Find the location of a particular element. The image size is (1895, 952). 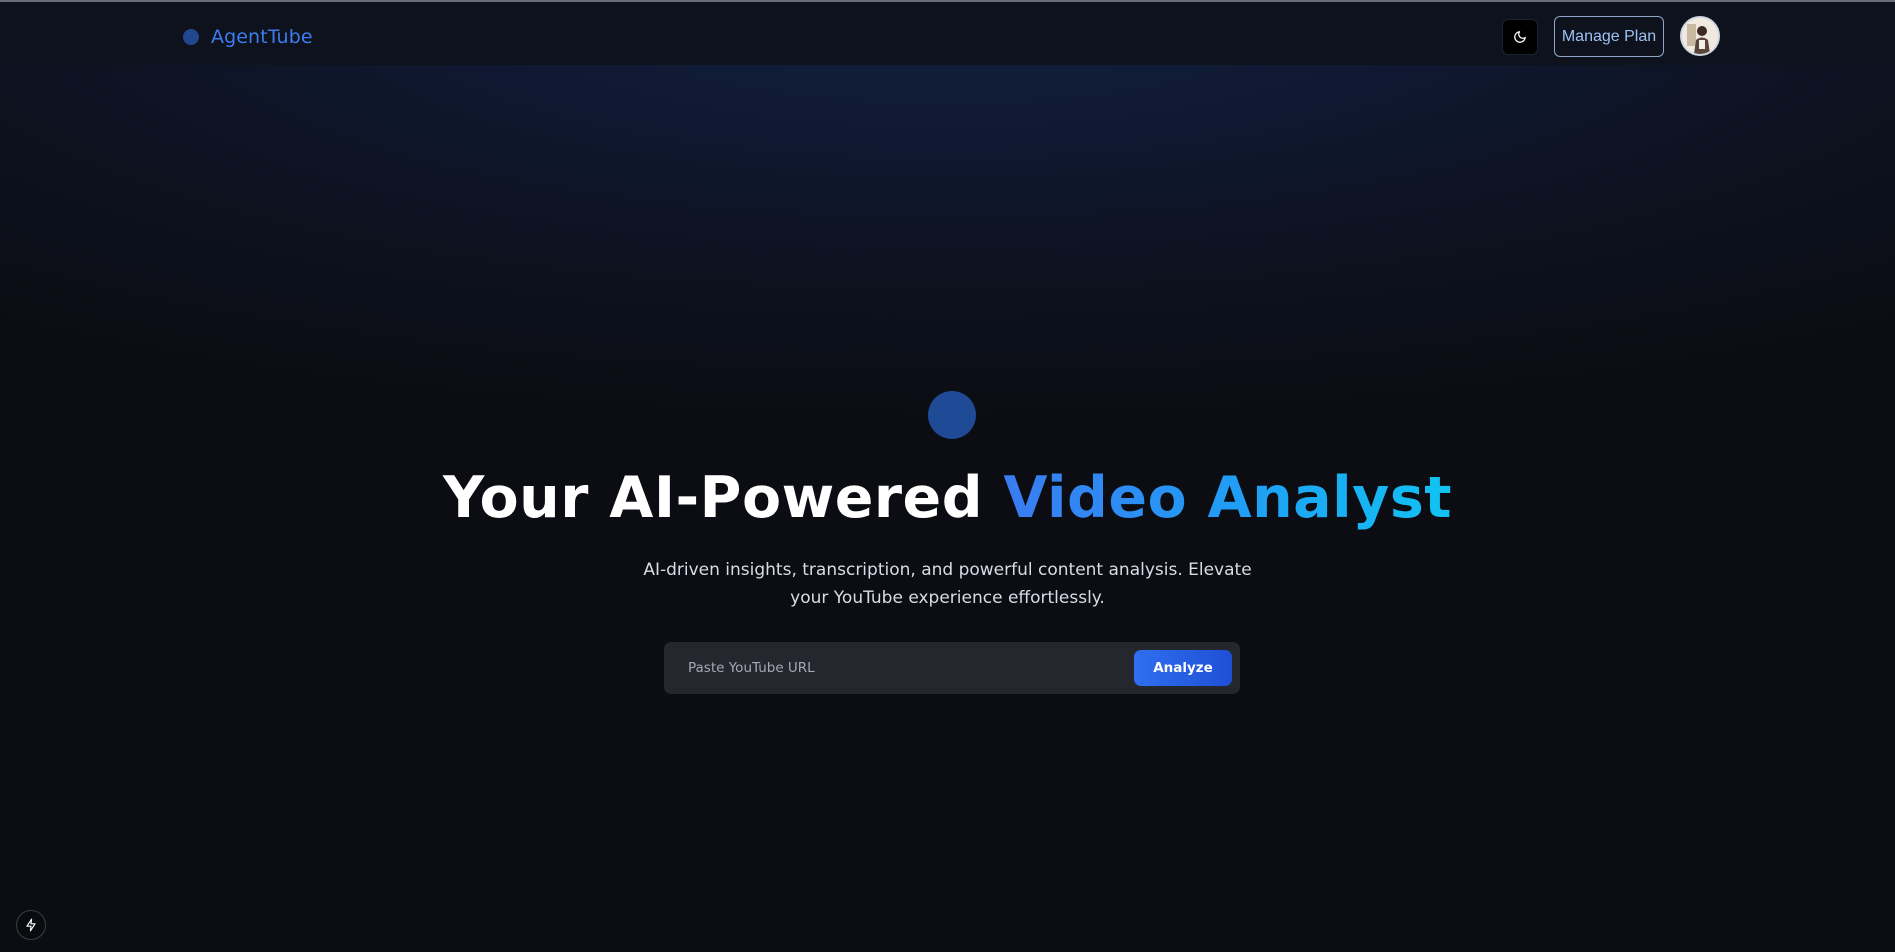

brand-name: AgentTube is located at coordinates (262, 37).